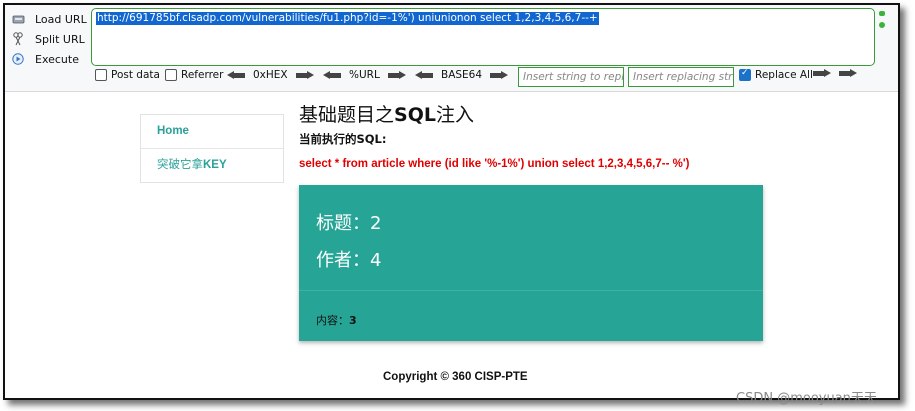 The width and height of the screenshot is (915, 411). Describe the element at coordinates (332, 320) in the screenshot. I see `content-label: 内容：` at that location.